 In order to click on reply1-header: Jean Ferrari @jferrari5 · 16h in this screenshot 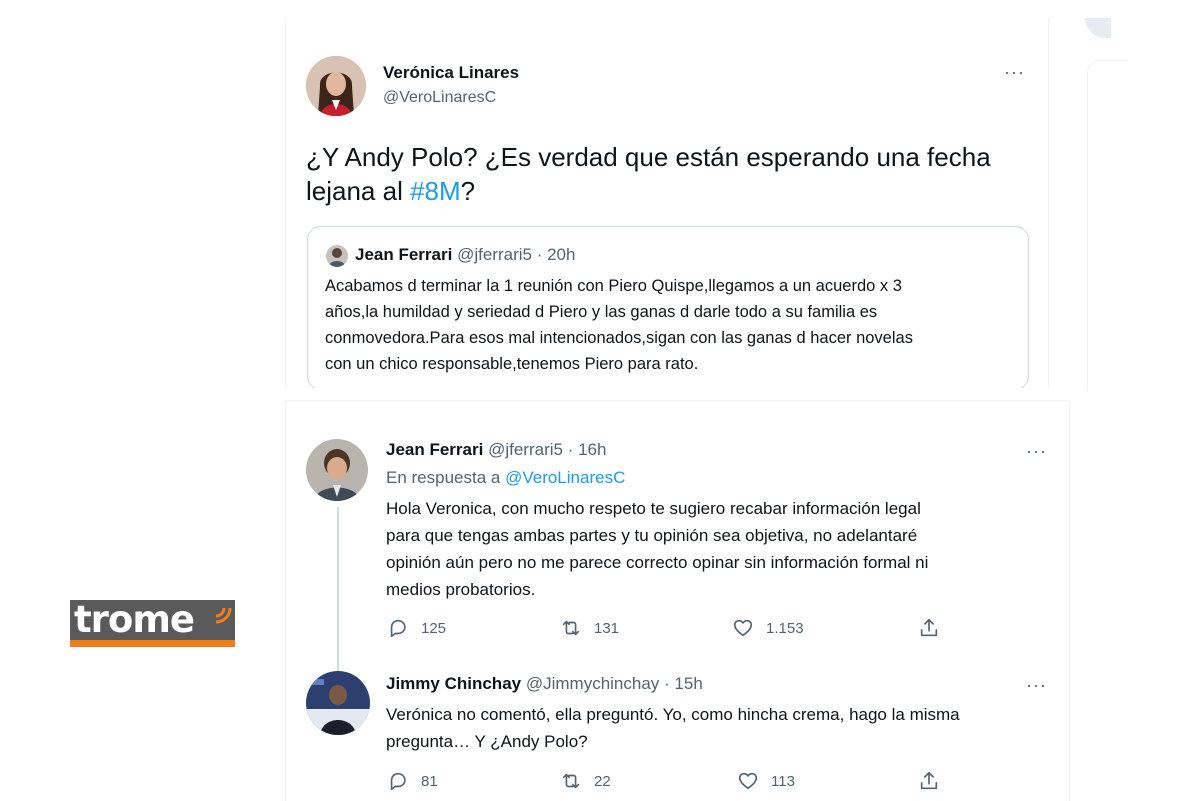, I will do `click(496, 450)`.